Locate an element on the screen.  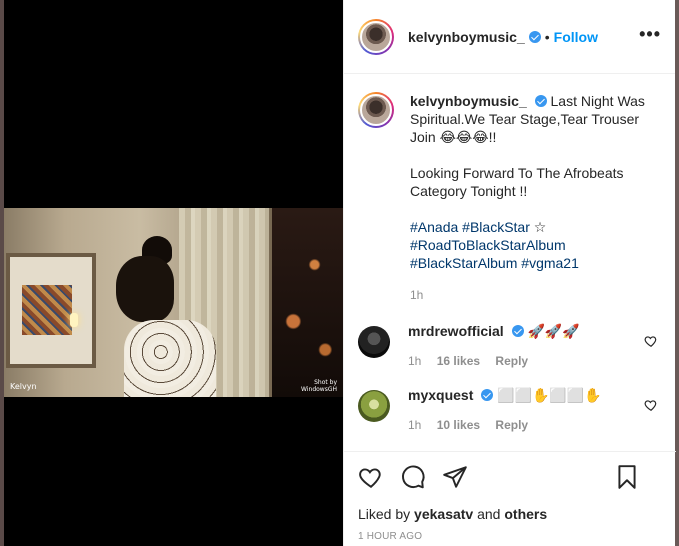
comment-body: myxquest ⬜⬜✋⬜⬜✋ 1h 10 likes Reply is located at coordinates (523, 410).